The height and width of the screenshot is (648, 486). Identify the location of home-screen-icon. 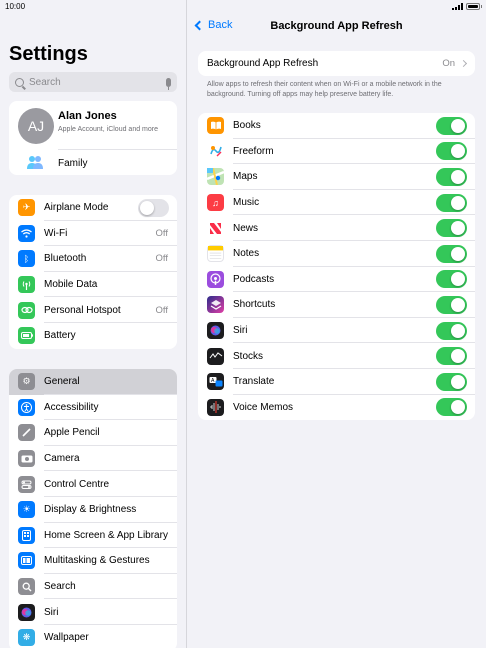
(26, 535).